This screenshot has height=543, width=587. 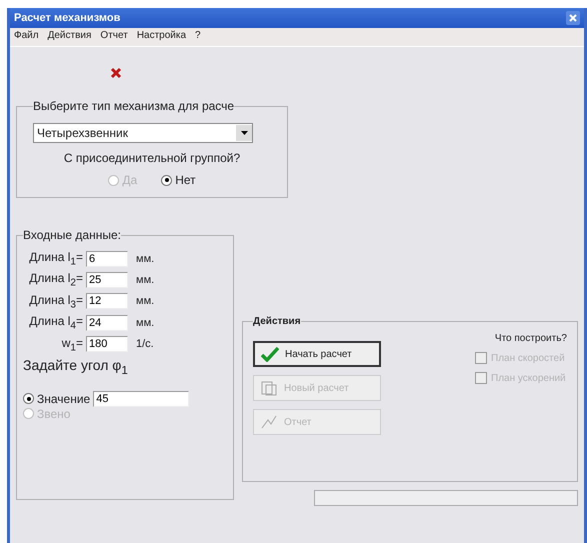 I want to click on group-title: Выберите тип механизма для расче, so click(x=133, y=106).